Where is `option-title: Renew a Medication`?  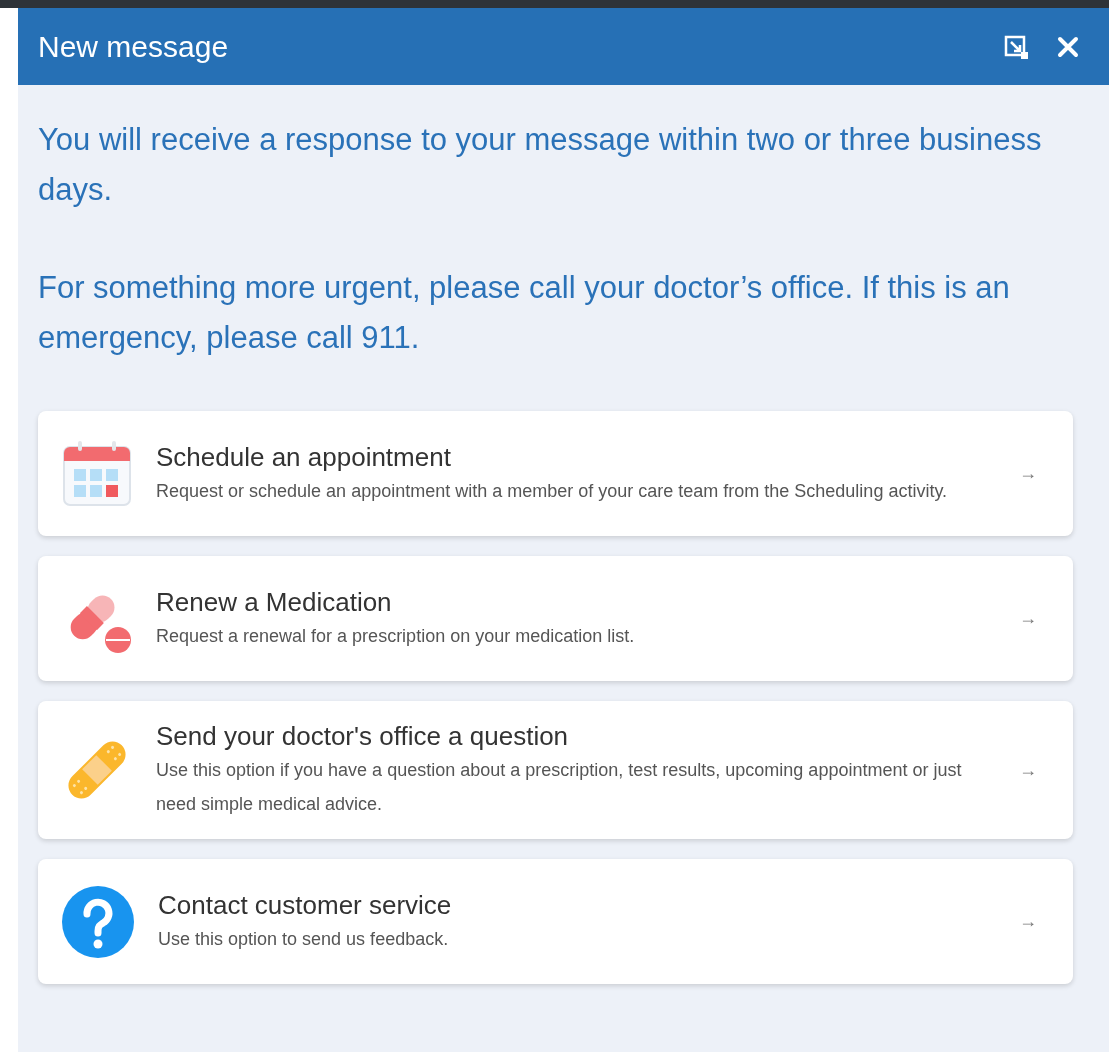
option-title: Renew a Medication is located at coordinates (274, 602).